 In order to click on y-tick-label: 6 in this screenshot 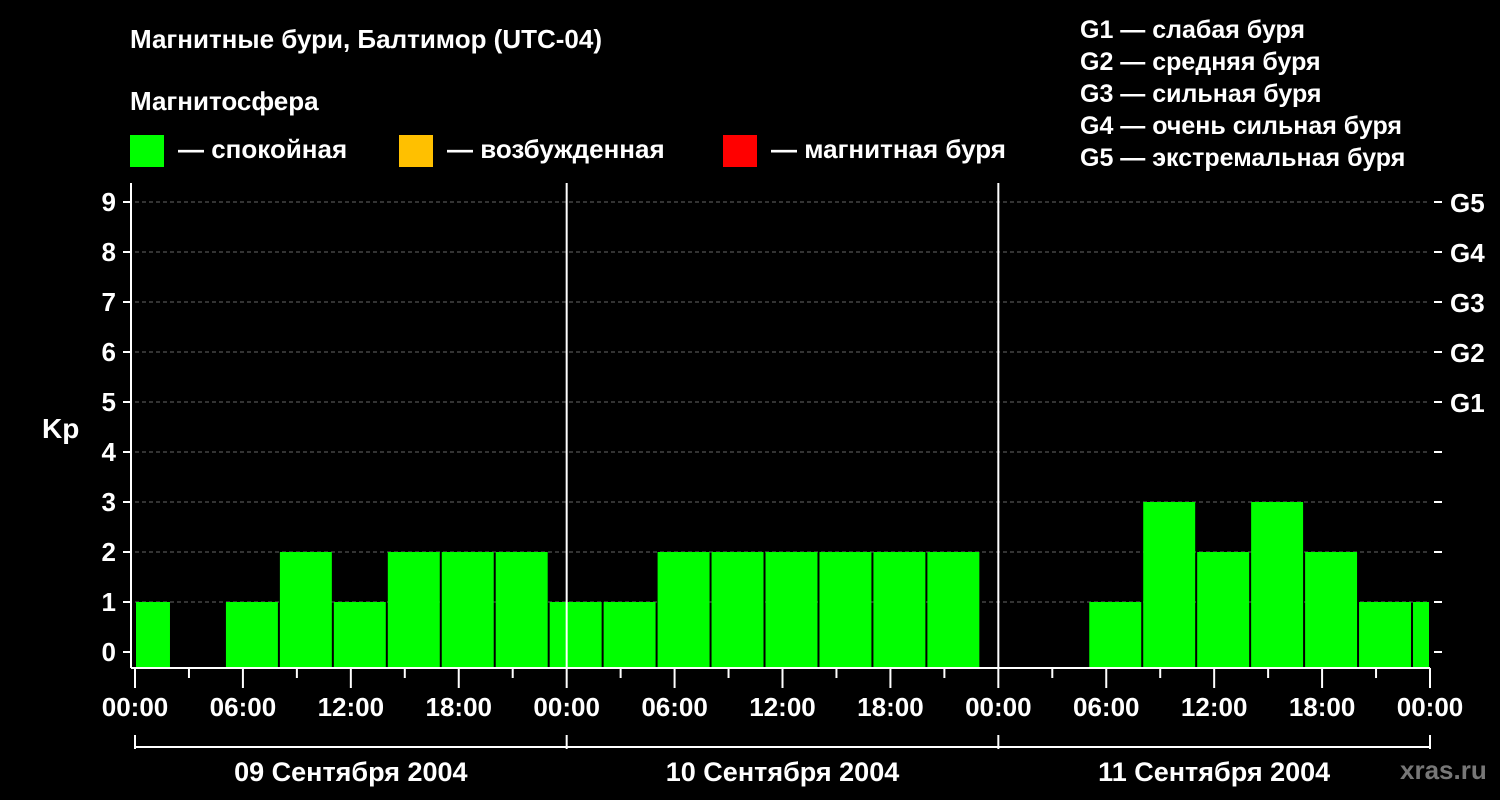, I will do `click(109, 352)`.